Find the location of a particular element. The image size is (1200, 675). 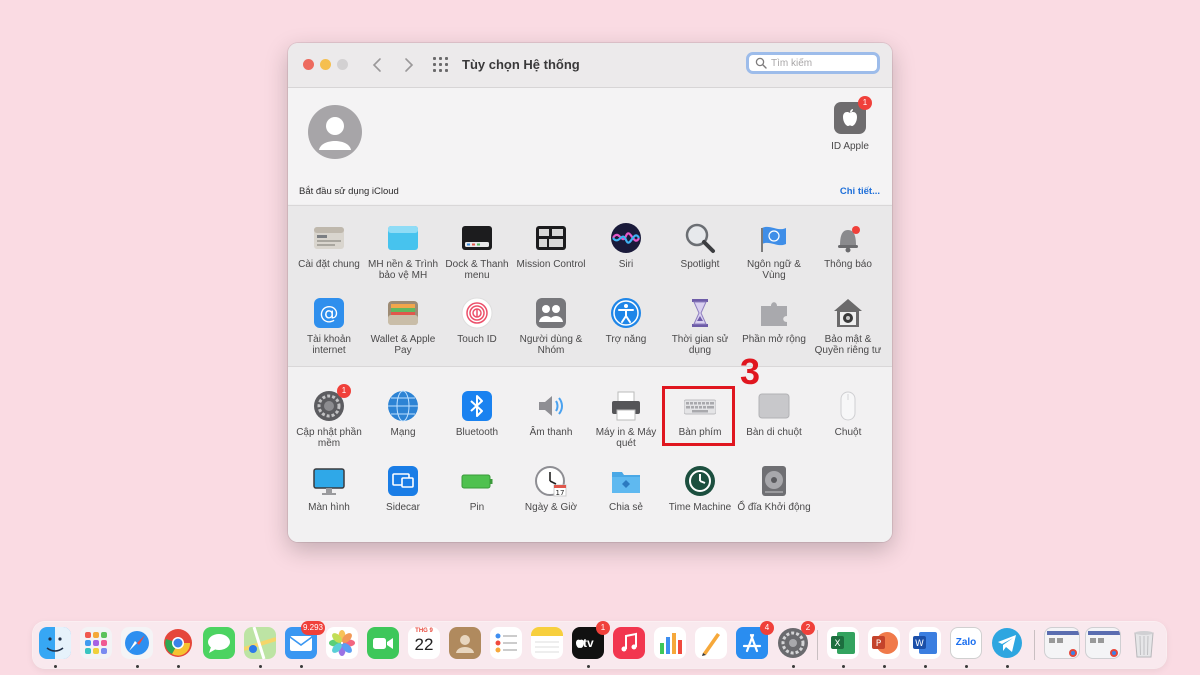

dock-apple-tv: tv 1 is located at coordinates (591, 644).